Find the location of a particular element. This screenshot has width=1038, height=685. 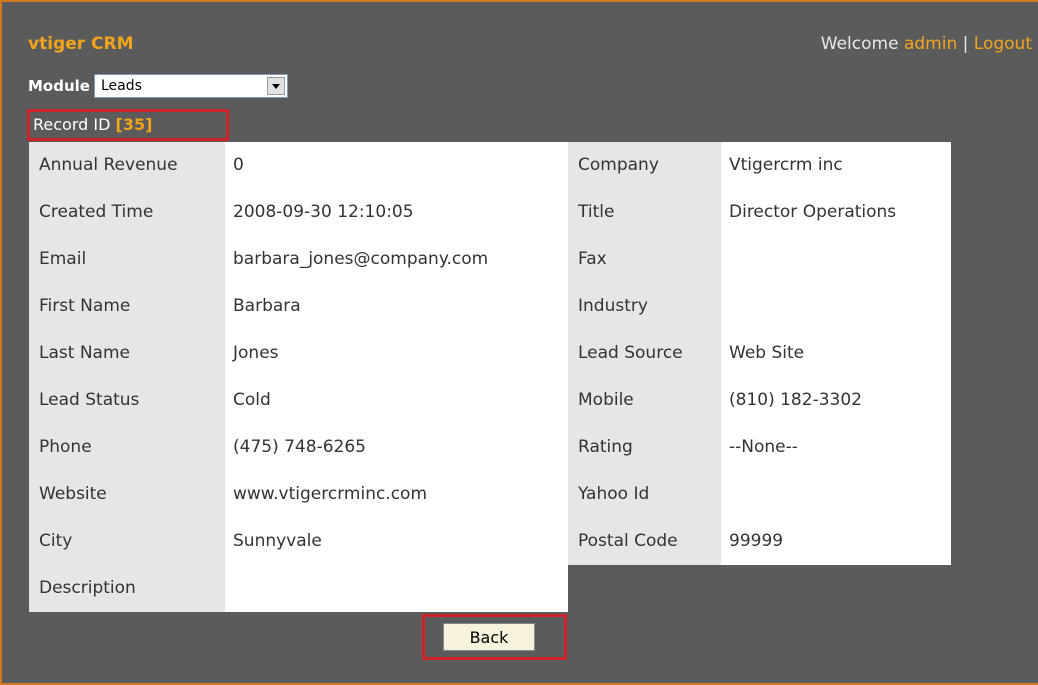

module-label: Module is located at coordinates (59, 86).